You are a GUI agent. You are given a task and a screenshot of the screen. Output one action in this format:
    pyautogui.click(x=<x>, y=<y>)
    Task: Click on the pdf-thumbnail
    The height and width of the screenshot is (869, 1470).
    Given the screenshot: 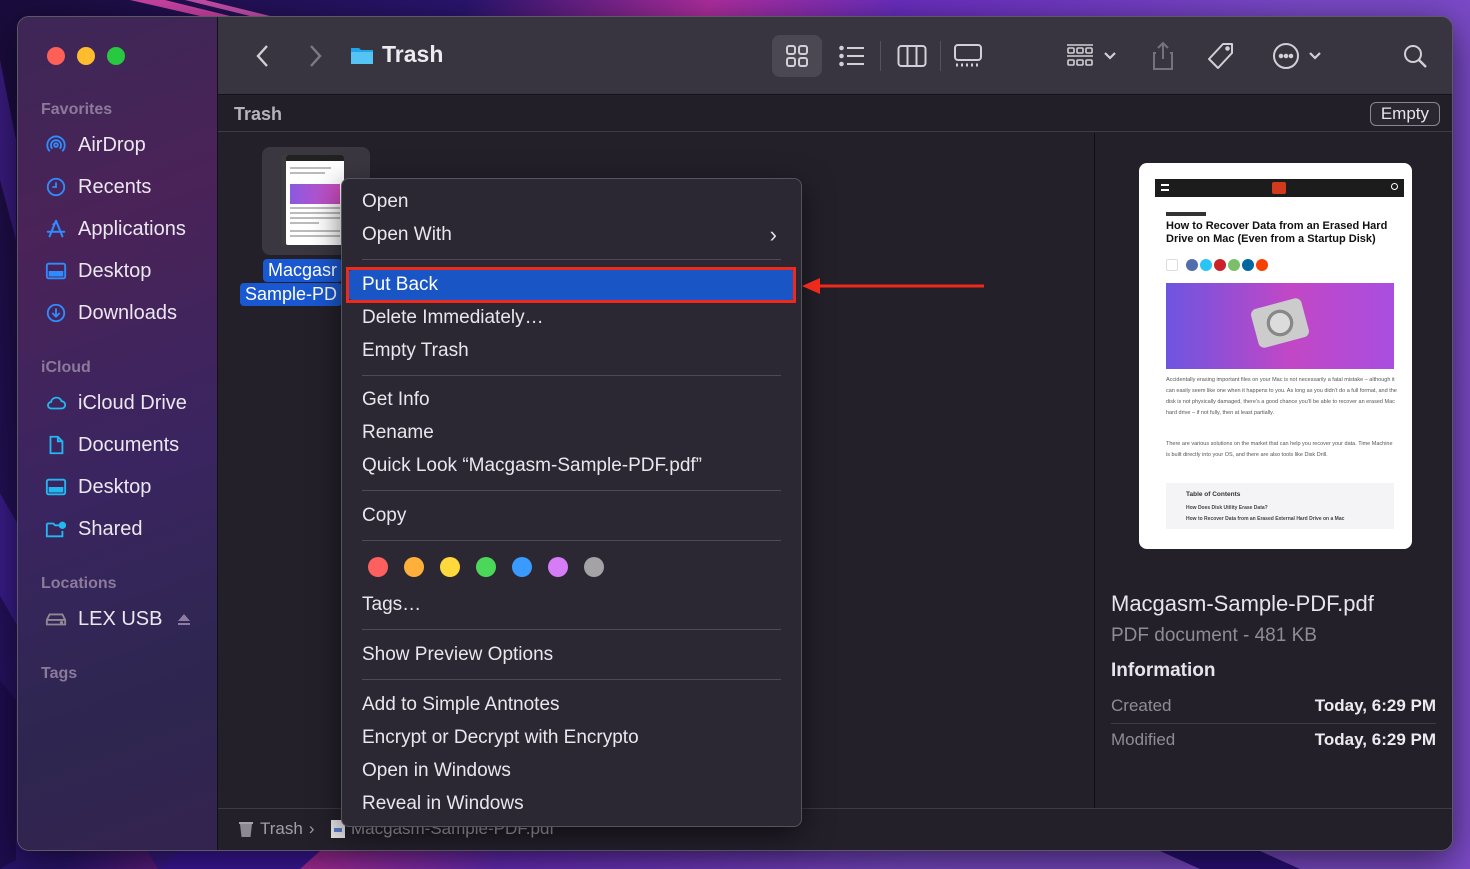 What is the action you would take?
    pyautogui.click(x=315, y=200)
    